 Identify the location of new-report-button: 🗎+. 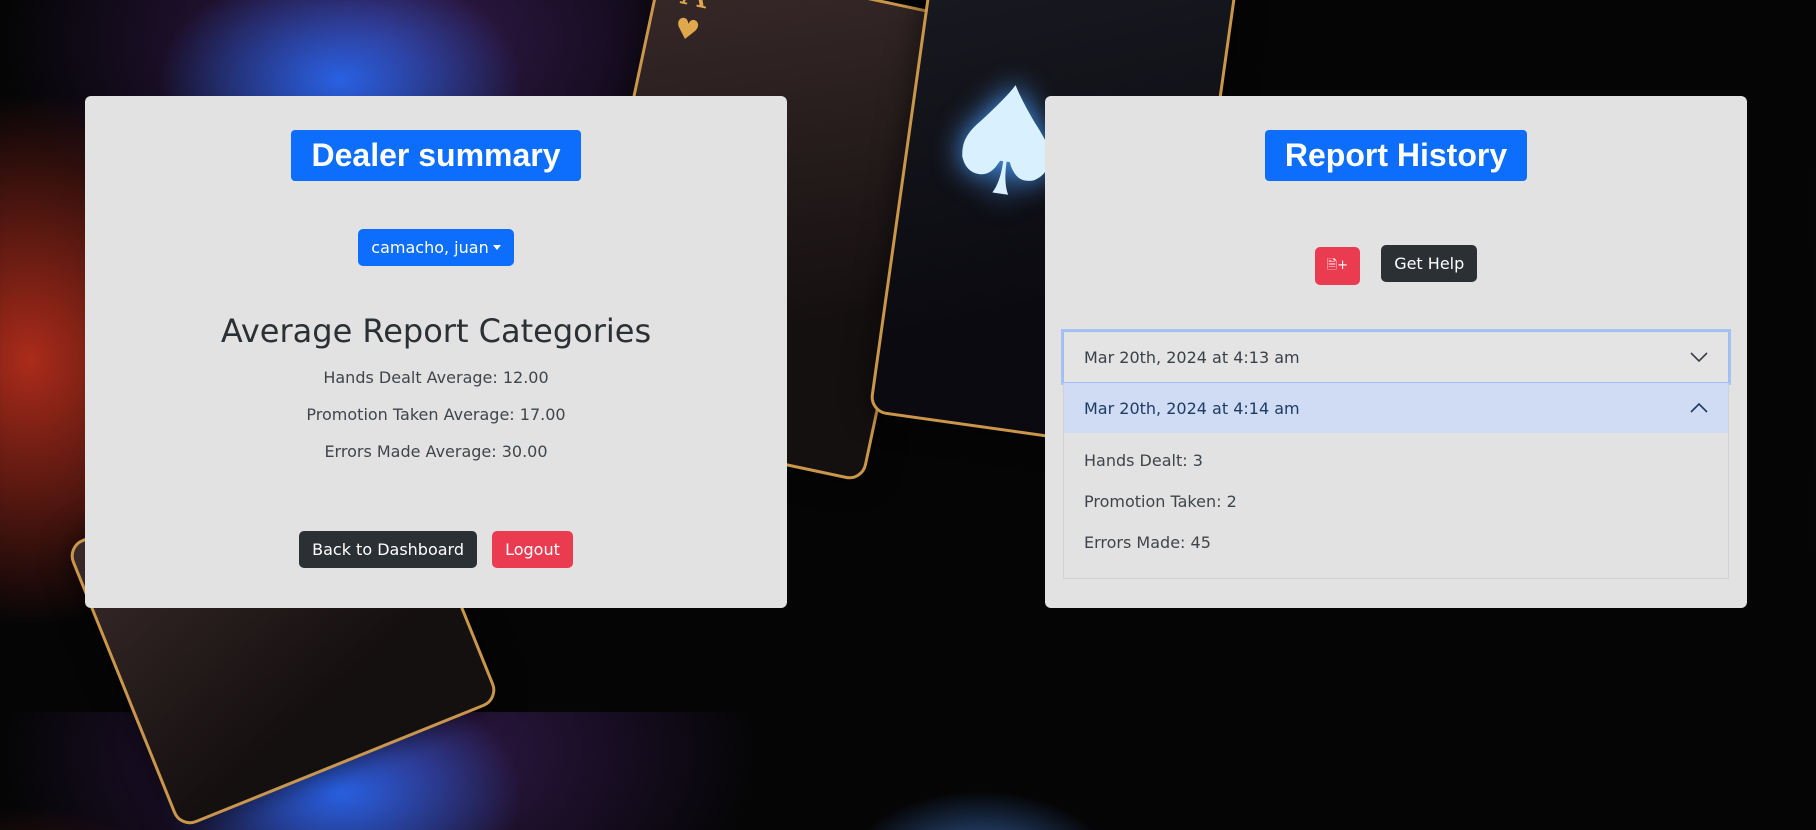
(1337, 266).